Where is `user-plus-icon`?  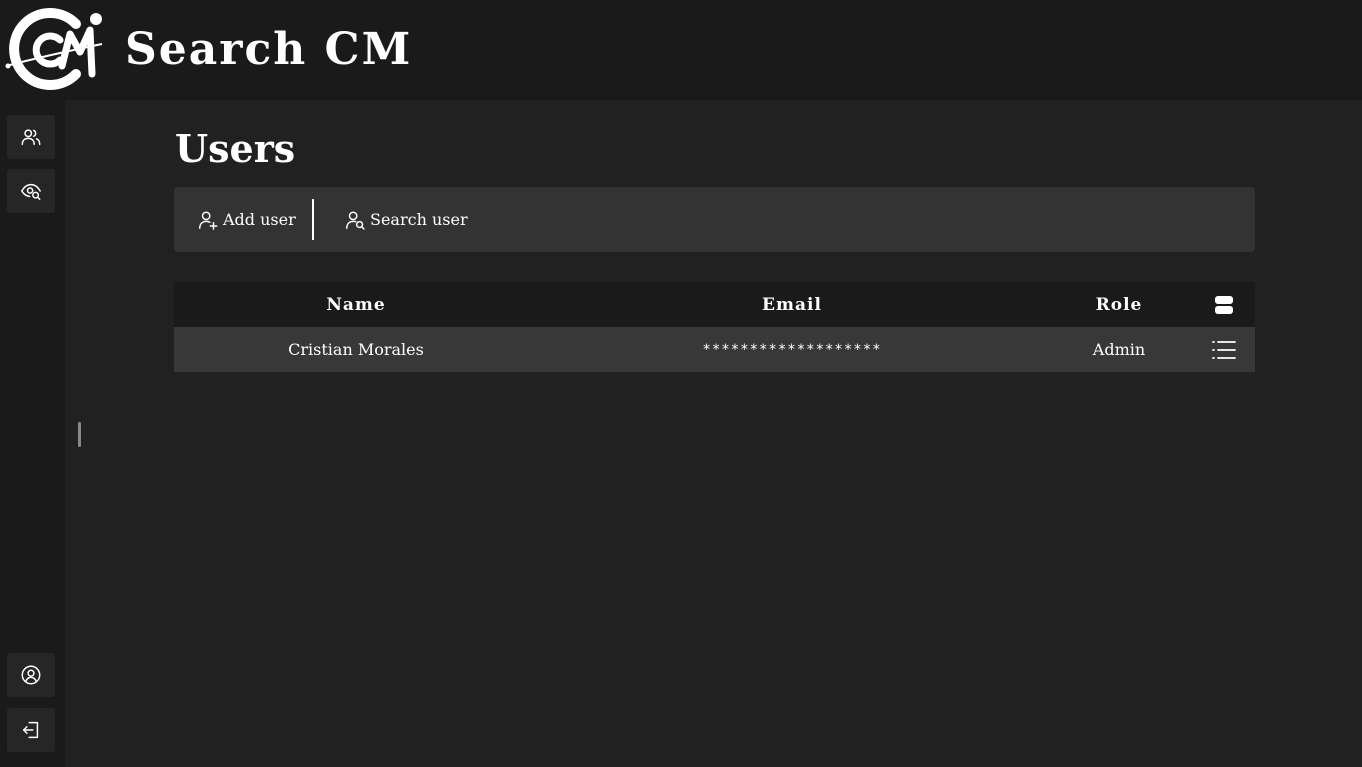
user-plus-icon is located at coordinates (208, 220).